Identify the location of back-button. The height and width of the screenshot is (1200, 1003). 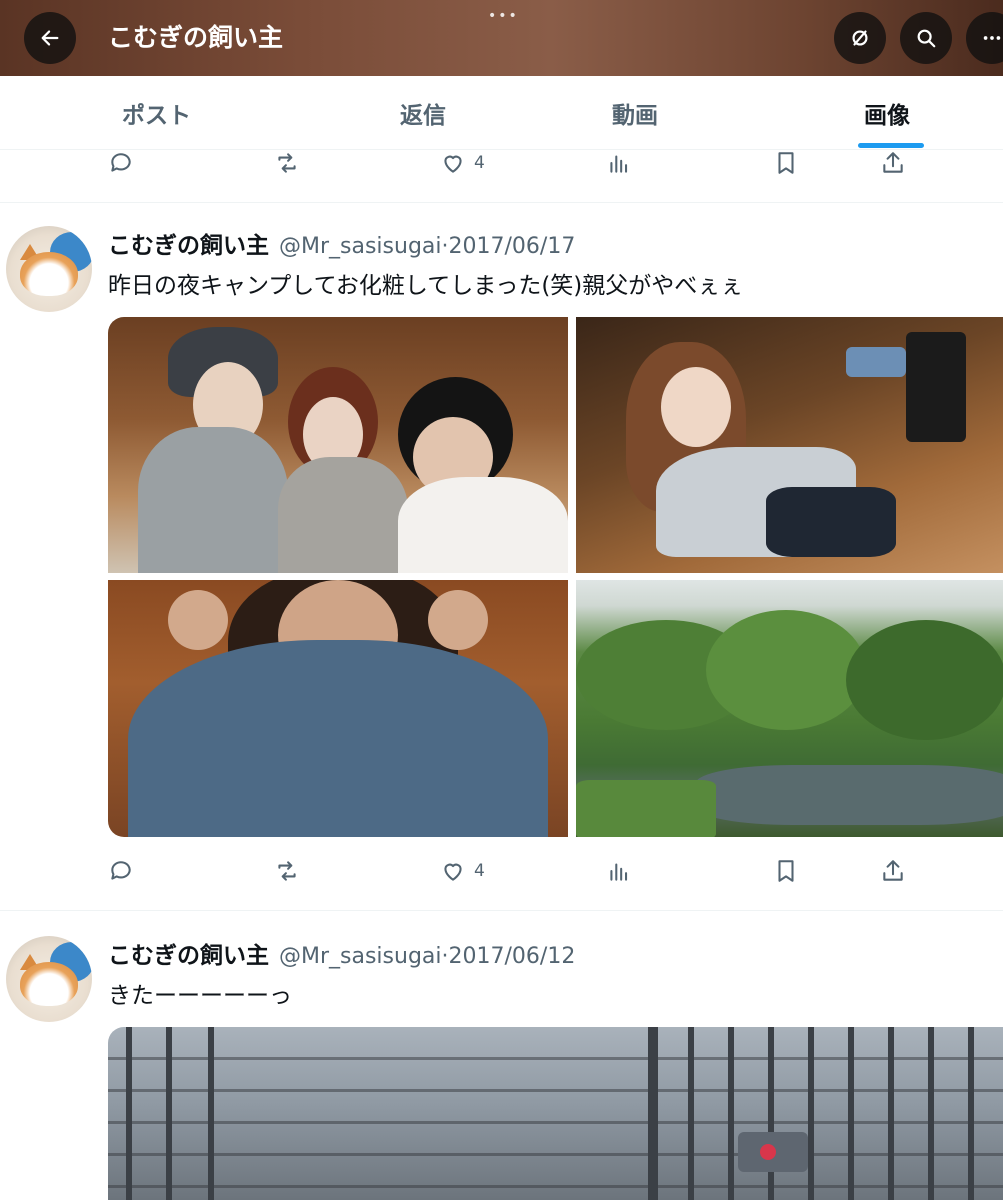
(50, 38).